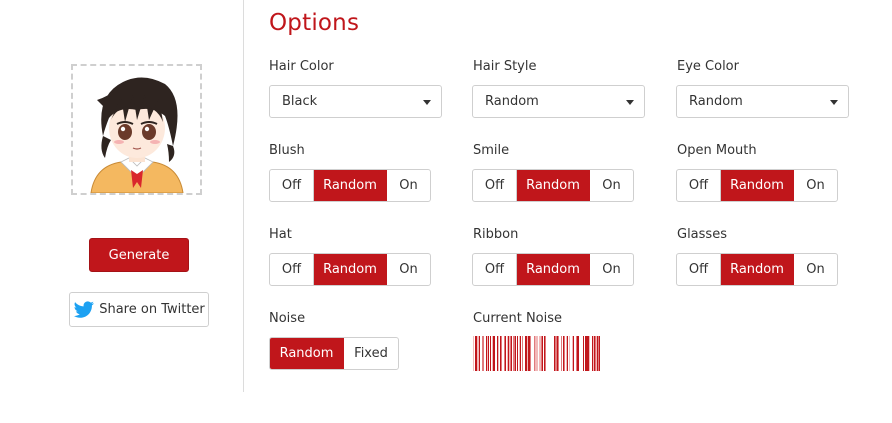 This screenshot has width=892, height=423. Describe the element at coordinates (611, 269) in the screenshot. I see `ribbon-on-button: On` at that location.